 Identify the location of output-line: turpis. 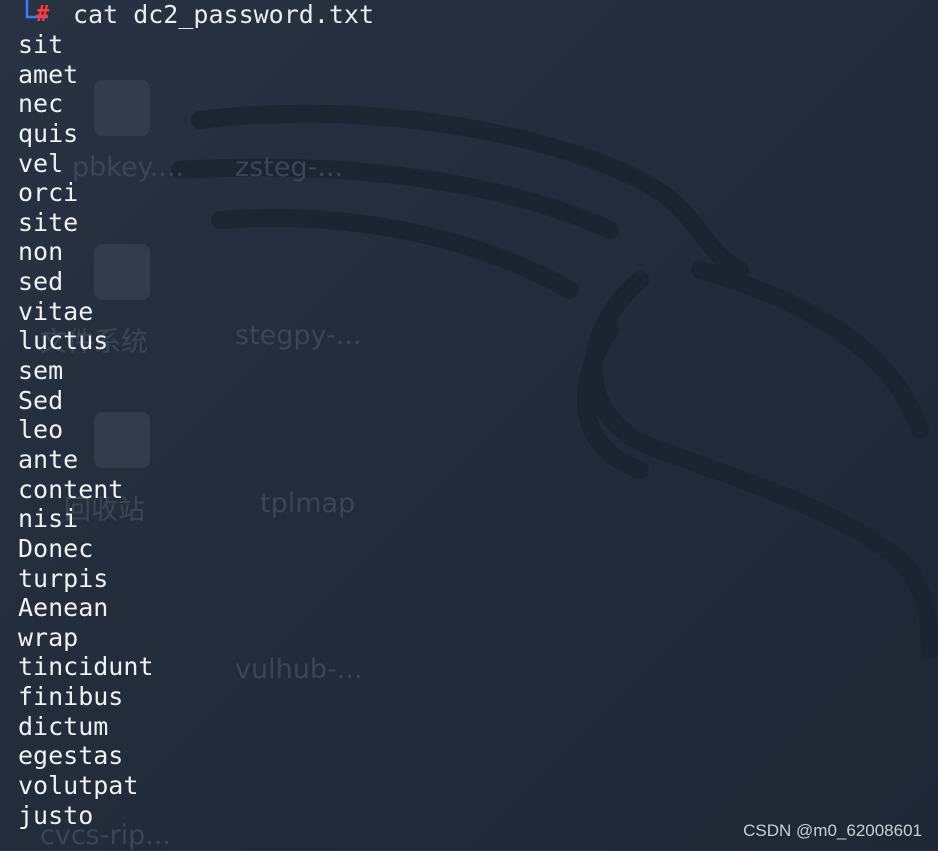
(63, 578).